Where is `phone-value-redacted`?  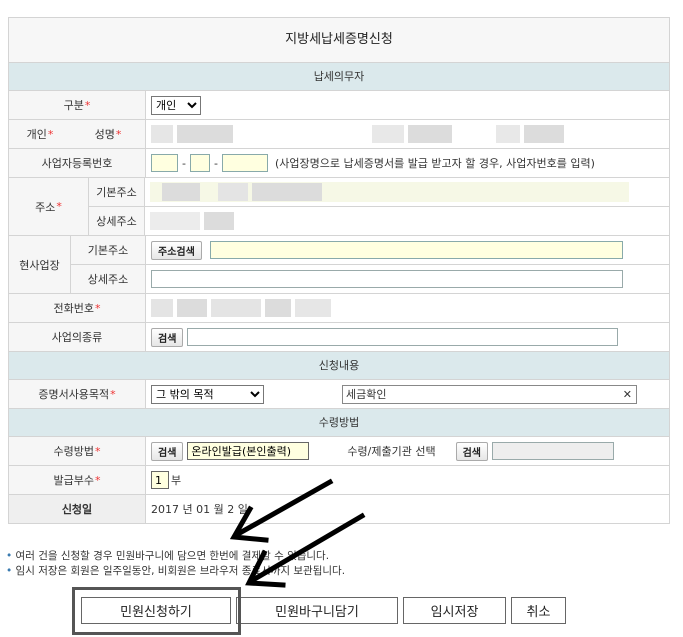 phone-value-redacted is located at coordinates (407, 308).